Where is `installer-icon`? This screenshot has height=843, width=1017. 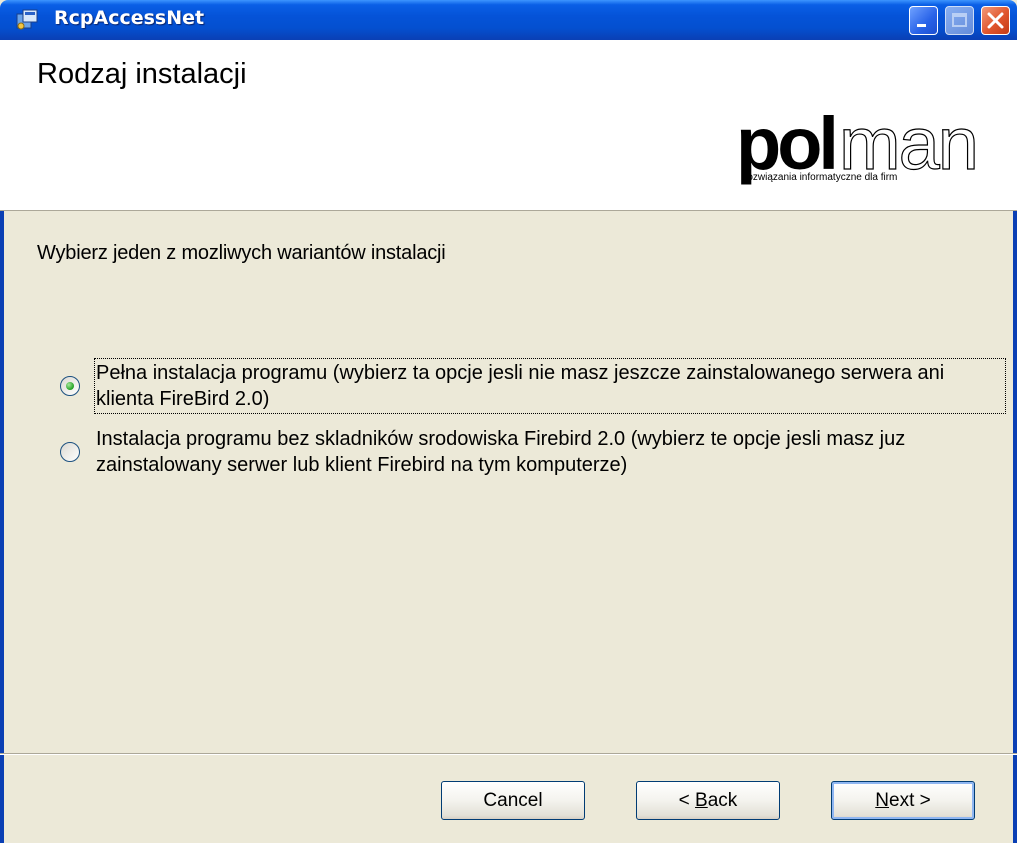
installer-icon is located at coordinates (27, 20).